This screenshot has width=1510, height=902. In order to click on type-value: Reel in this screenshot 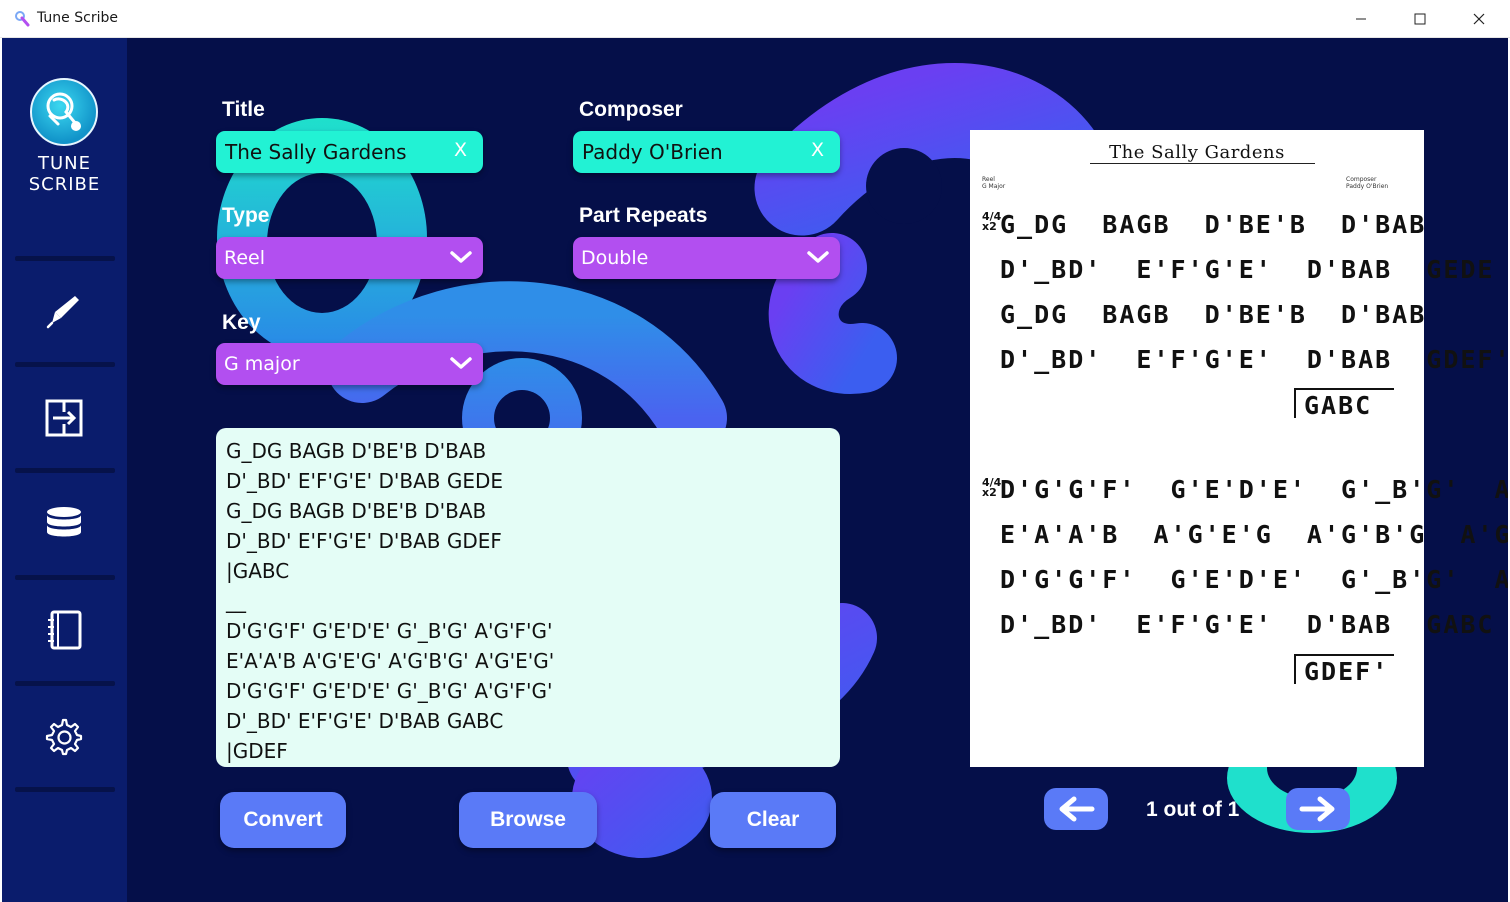, I will do `click(245, 258)`.